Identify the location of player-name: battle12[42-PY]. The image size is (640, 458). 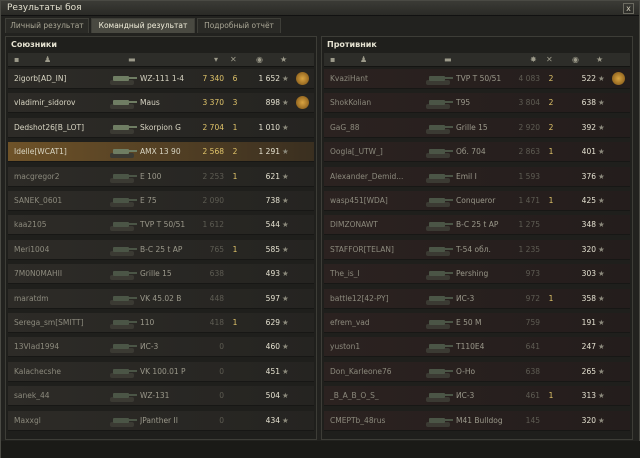
(359, 298).